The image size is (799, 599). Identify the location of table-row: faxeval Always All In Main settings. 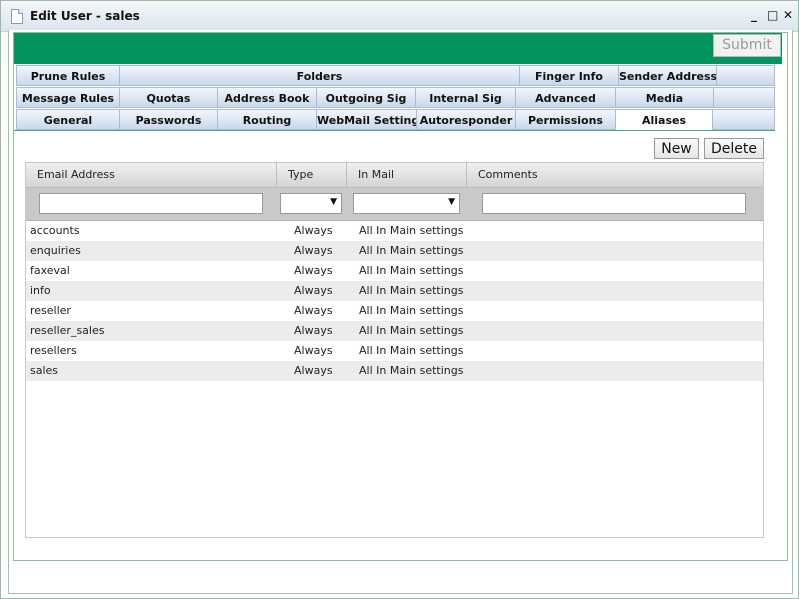
(394, 271).